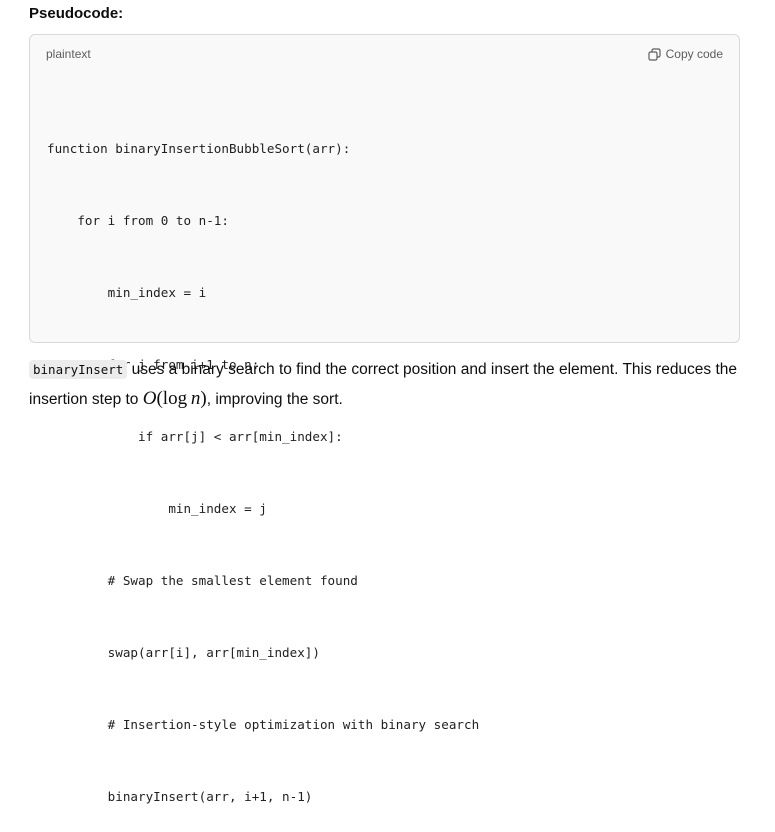 The image size is (775, 832). I want to click on code-line: binaryInsert(arr, i+1, n-1), so click(180, 796).